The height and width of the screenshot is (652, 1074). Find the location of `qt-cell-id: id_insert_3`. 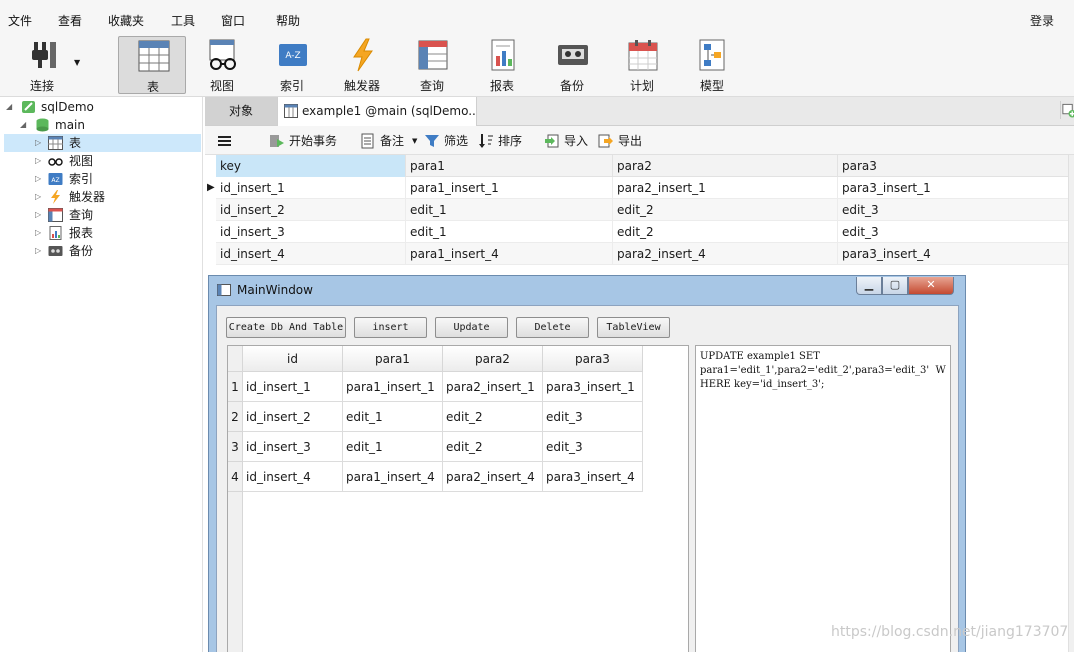

qt-cell-id: id_insert_3 is located at coordinates (293, 447).